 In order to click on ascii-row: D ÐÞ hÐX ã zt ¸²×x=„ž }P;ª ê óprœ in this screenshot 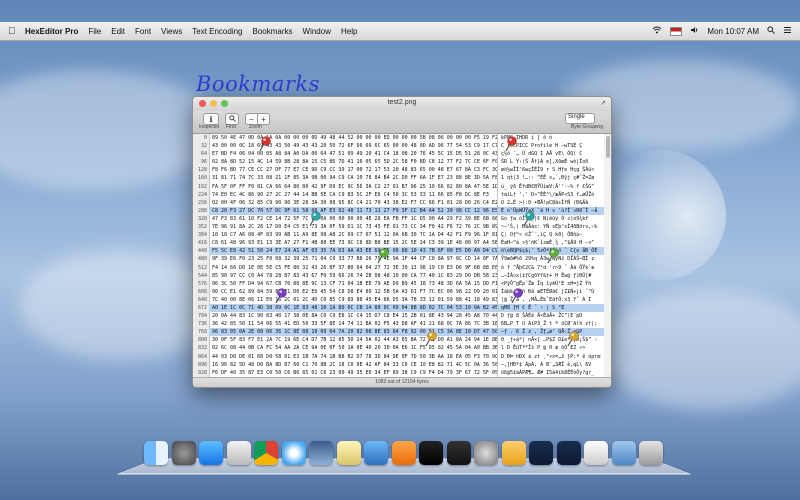, I will do `click(551, 357)`.